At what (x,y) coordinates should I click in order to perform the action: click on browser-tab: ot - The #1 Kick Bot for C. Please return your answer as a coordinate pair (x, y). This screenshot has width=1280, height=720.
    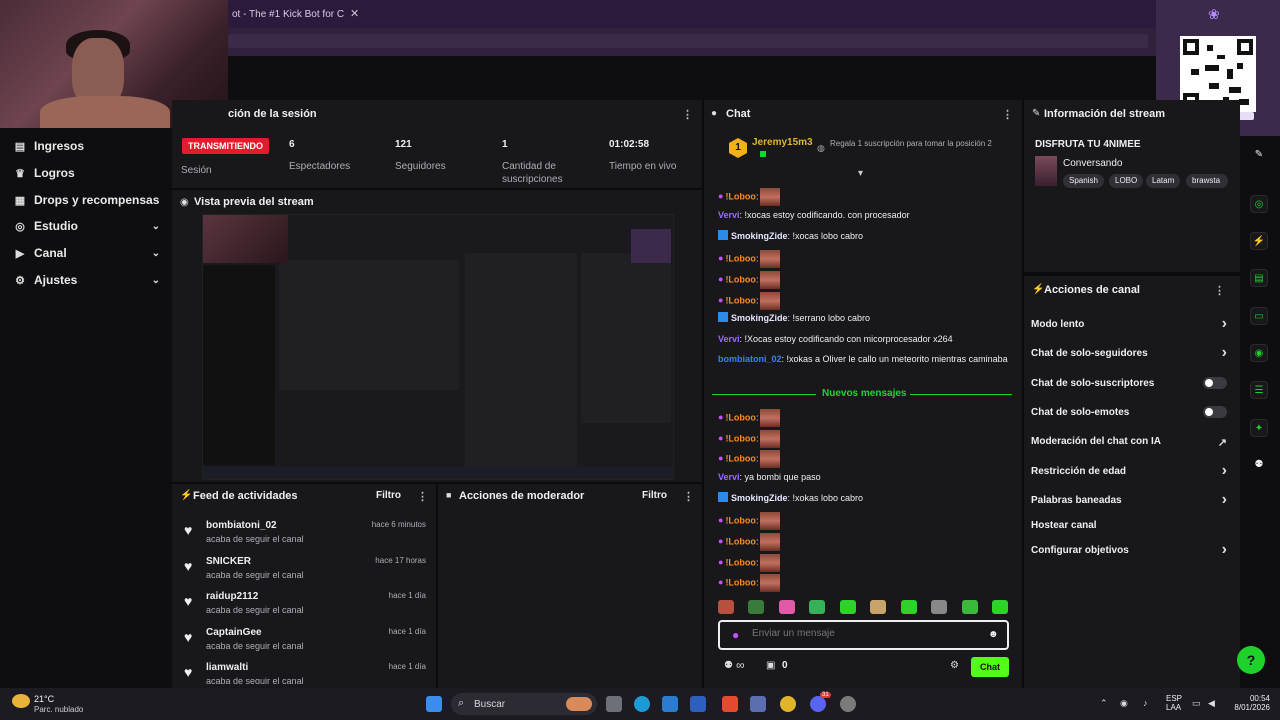
    Looking at the image, I should click on (297, 14).